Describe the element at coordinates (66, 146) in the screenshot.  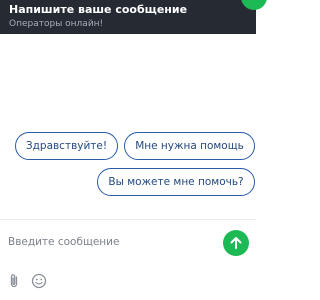
I see `quick-reply-hello: Здравствуйте!` at that location.